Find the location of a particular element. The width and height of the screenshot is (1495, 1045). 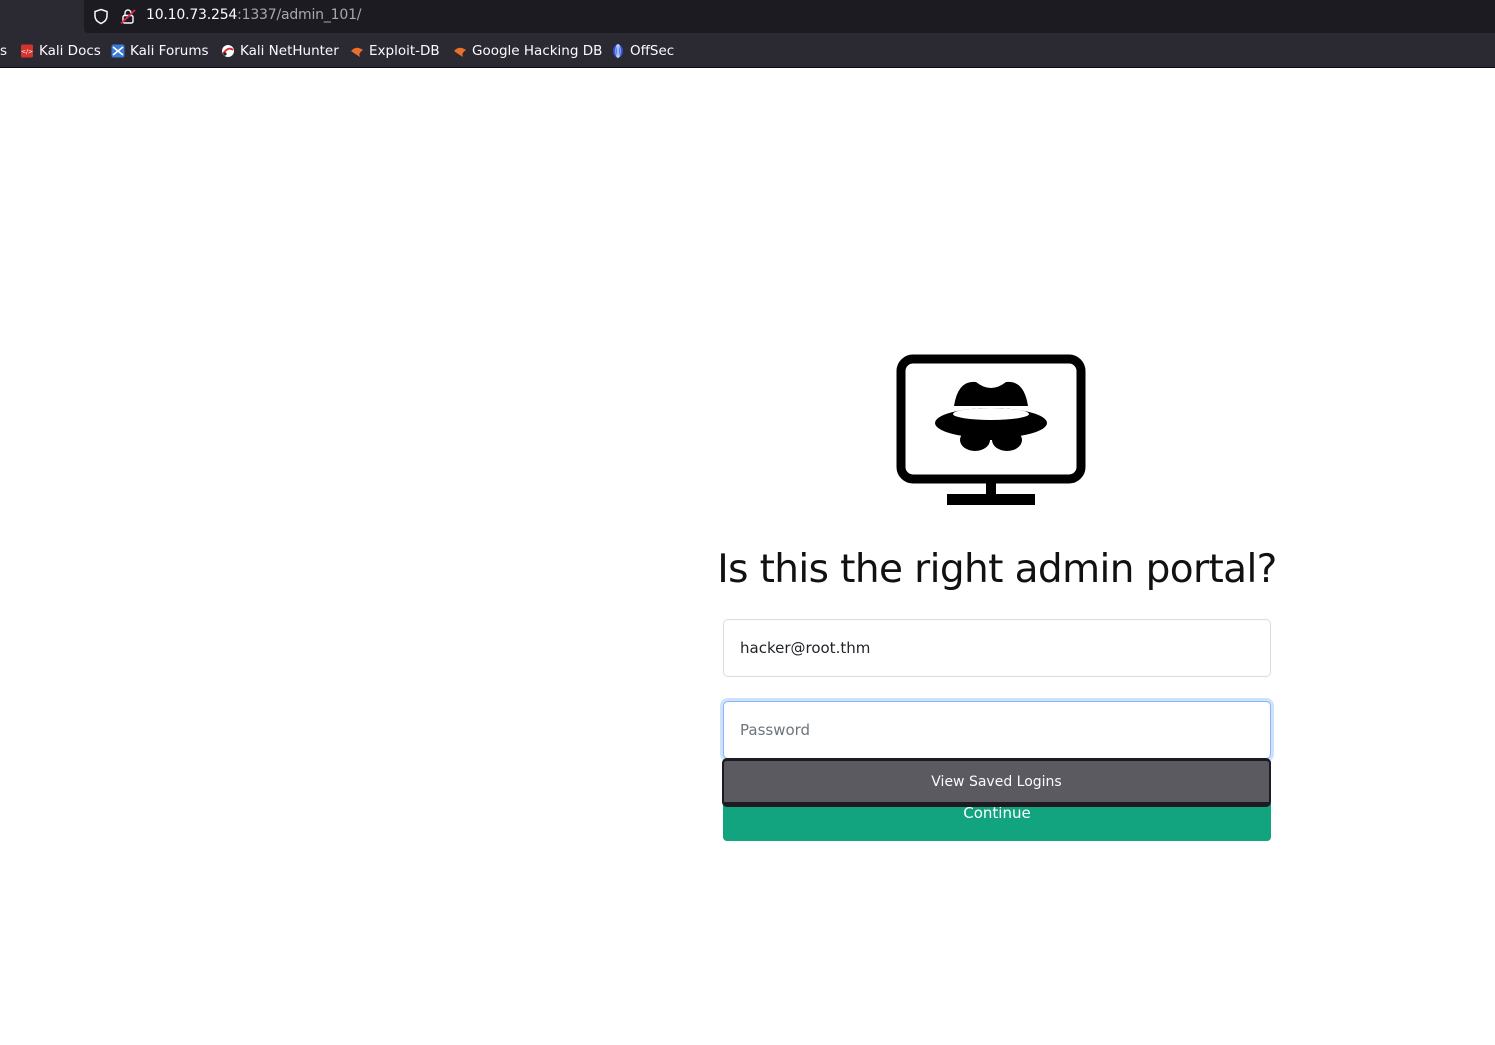

bookmark-kali-forums: Kali Forums is located at coordinates (160, 51).